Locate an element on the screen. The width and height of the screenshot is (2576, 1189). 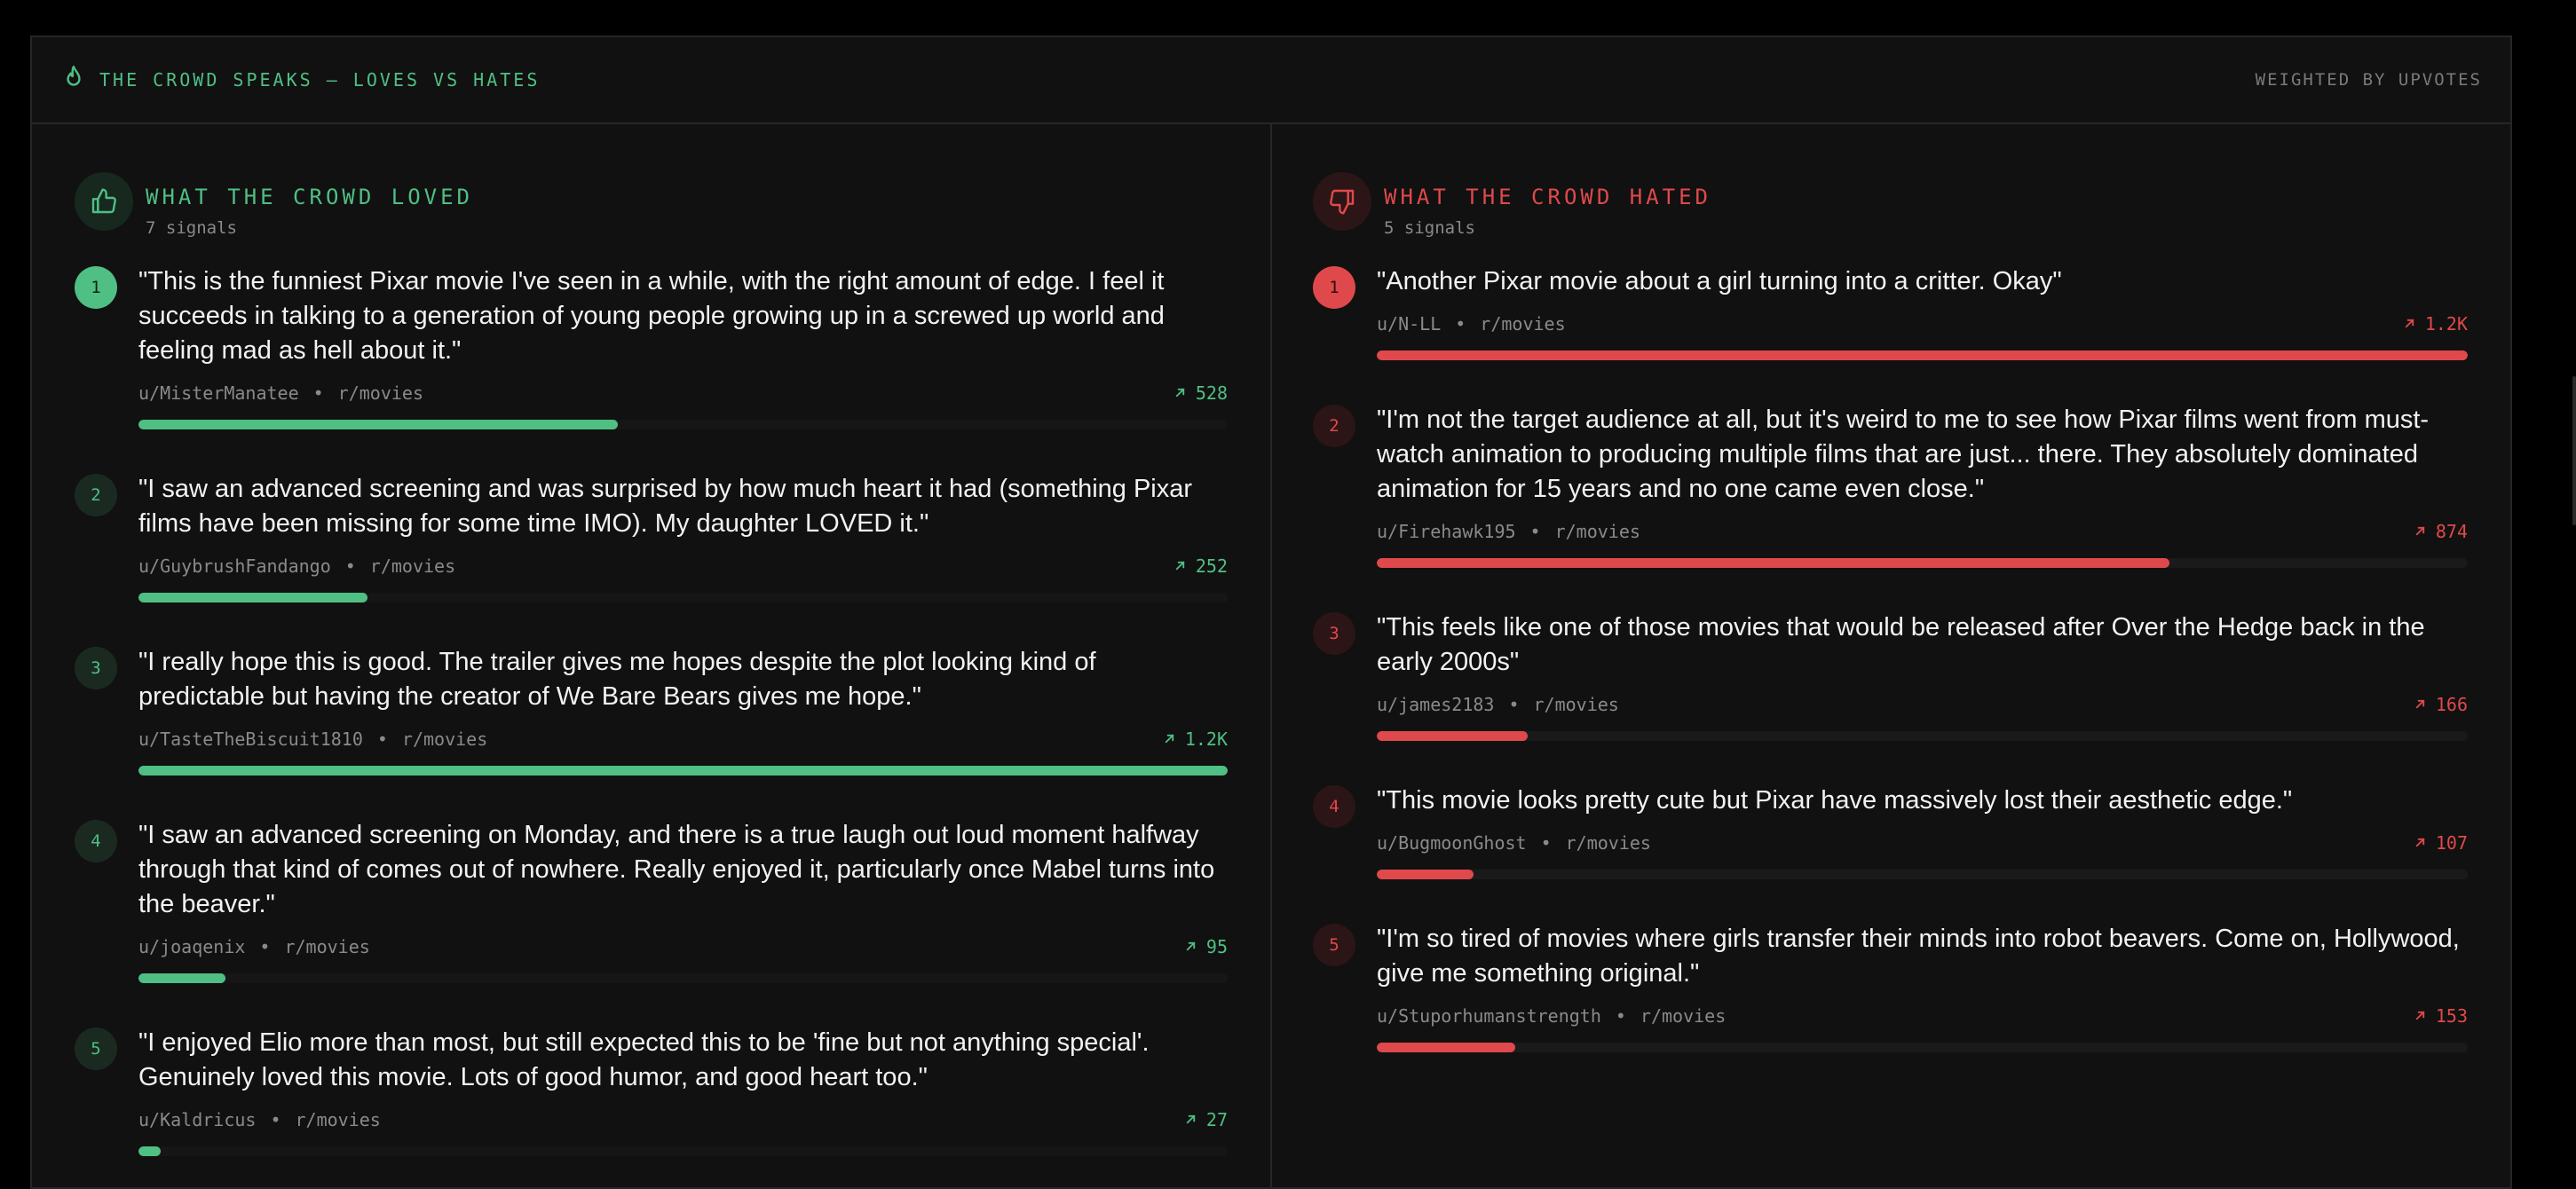
item-source: u/BugmoonGhost • r/movies is located at coordinates (1514, 843).